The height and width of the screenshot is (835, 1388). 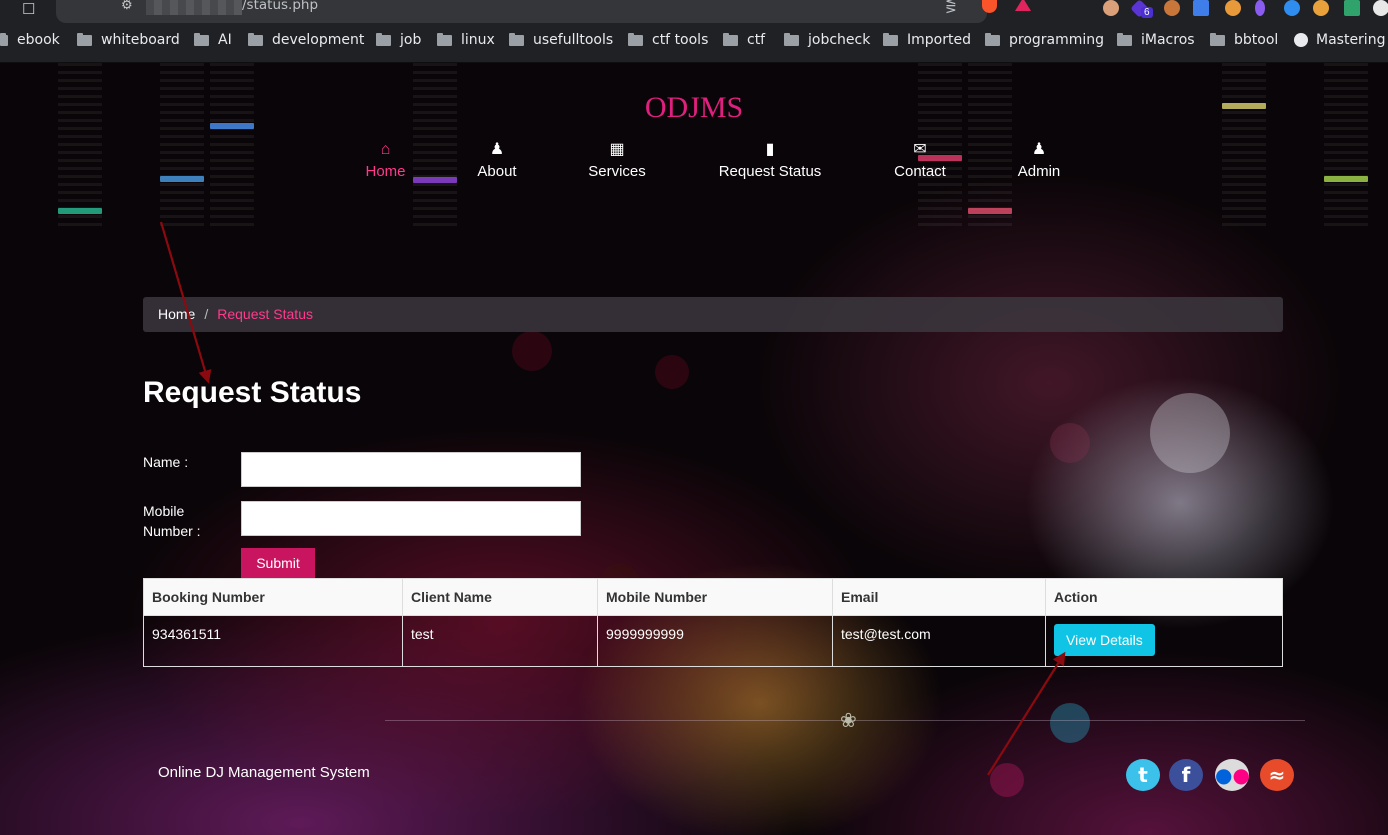 I want to click on bookmark-ai: AI, so click(x=213, y=40).